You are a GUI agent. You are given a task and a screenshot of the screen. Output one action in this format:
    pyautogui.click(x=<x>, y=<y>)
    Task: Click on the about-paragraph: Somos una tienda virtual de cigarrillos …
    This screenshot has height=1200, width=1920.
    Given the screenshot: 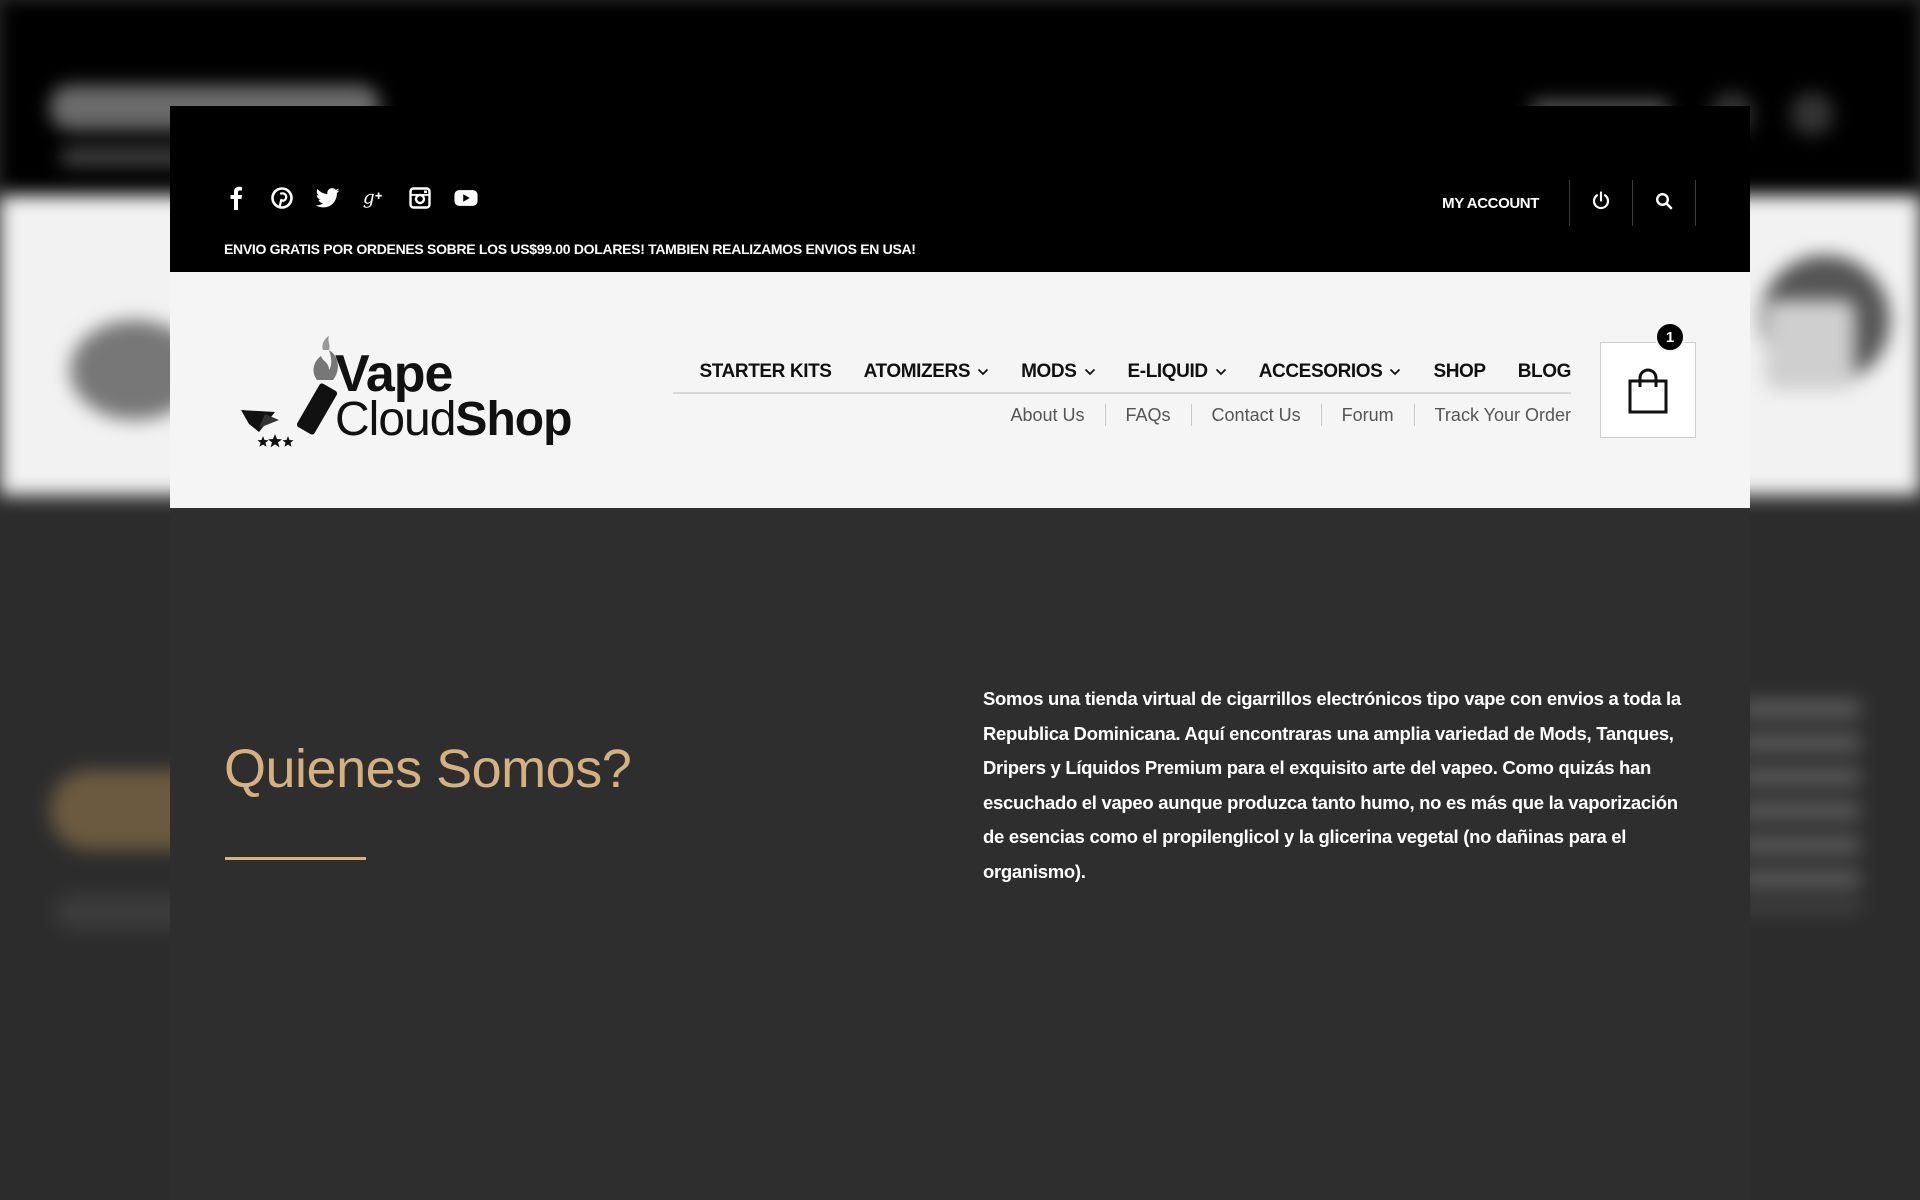 What is the action you would take?
    pyautogui.click(x=1332, y=785)
    